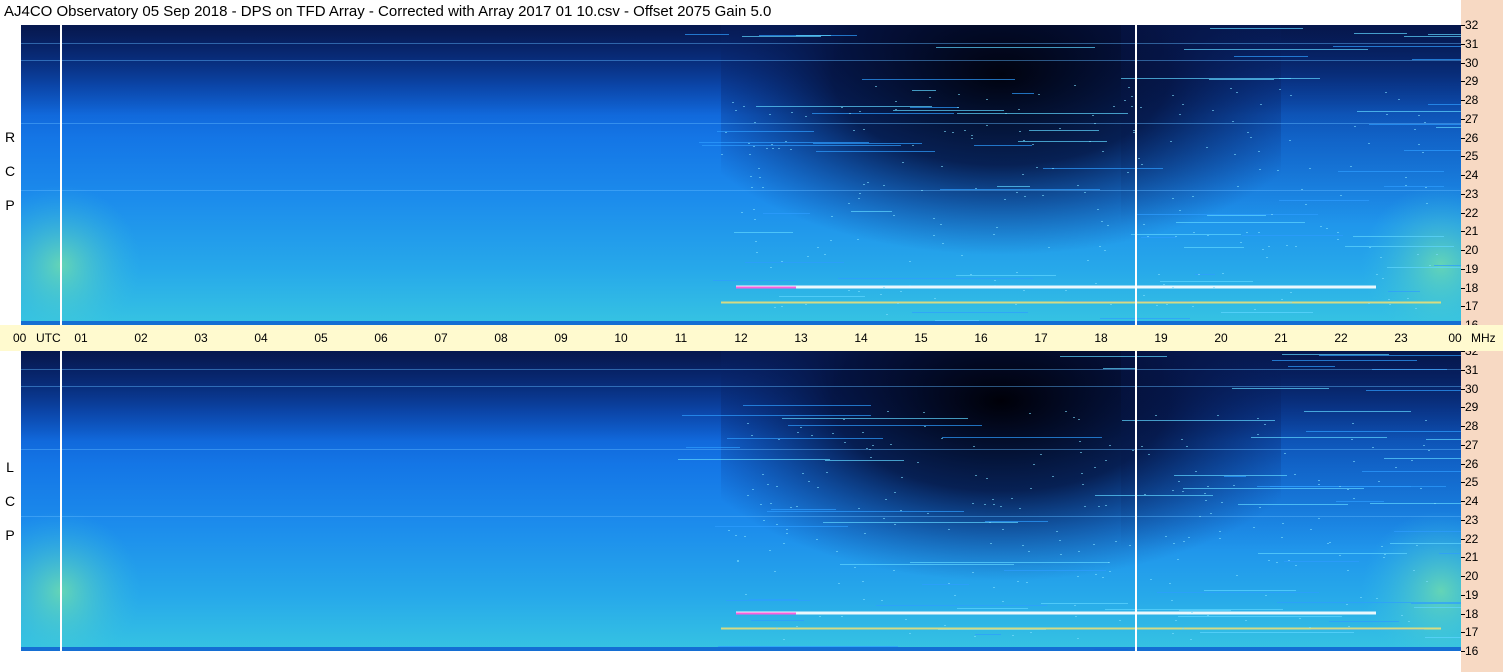  I want to click on y-tick-label: 29, so click(1472, 81).